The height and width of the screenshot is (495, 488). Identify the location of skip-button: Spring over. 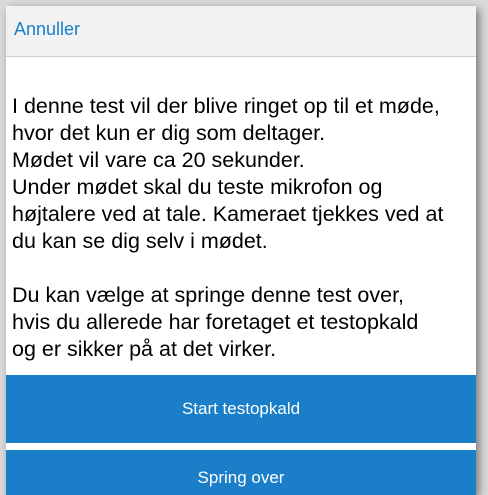
(241, 472).